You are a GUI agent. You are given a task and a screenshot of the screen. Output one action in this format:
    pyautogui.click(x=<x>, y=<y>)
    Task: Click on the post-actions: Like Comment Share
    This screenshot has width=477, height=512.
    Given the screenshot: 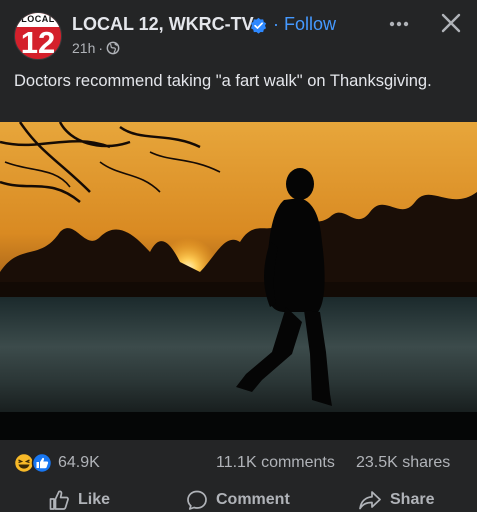 What is the action you would take?
    pyautogui.click(x=238, y=498)
    